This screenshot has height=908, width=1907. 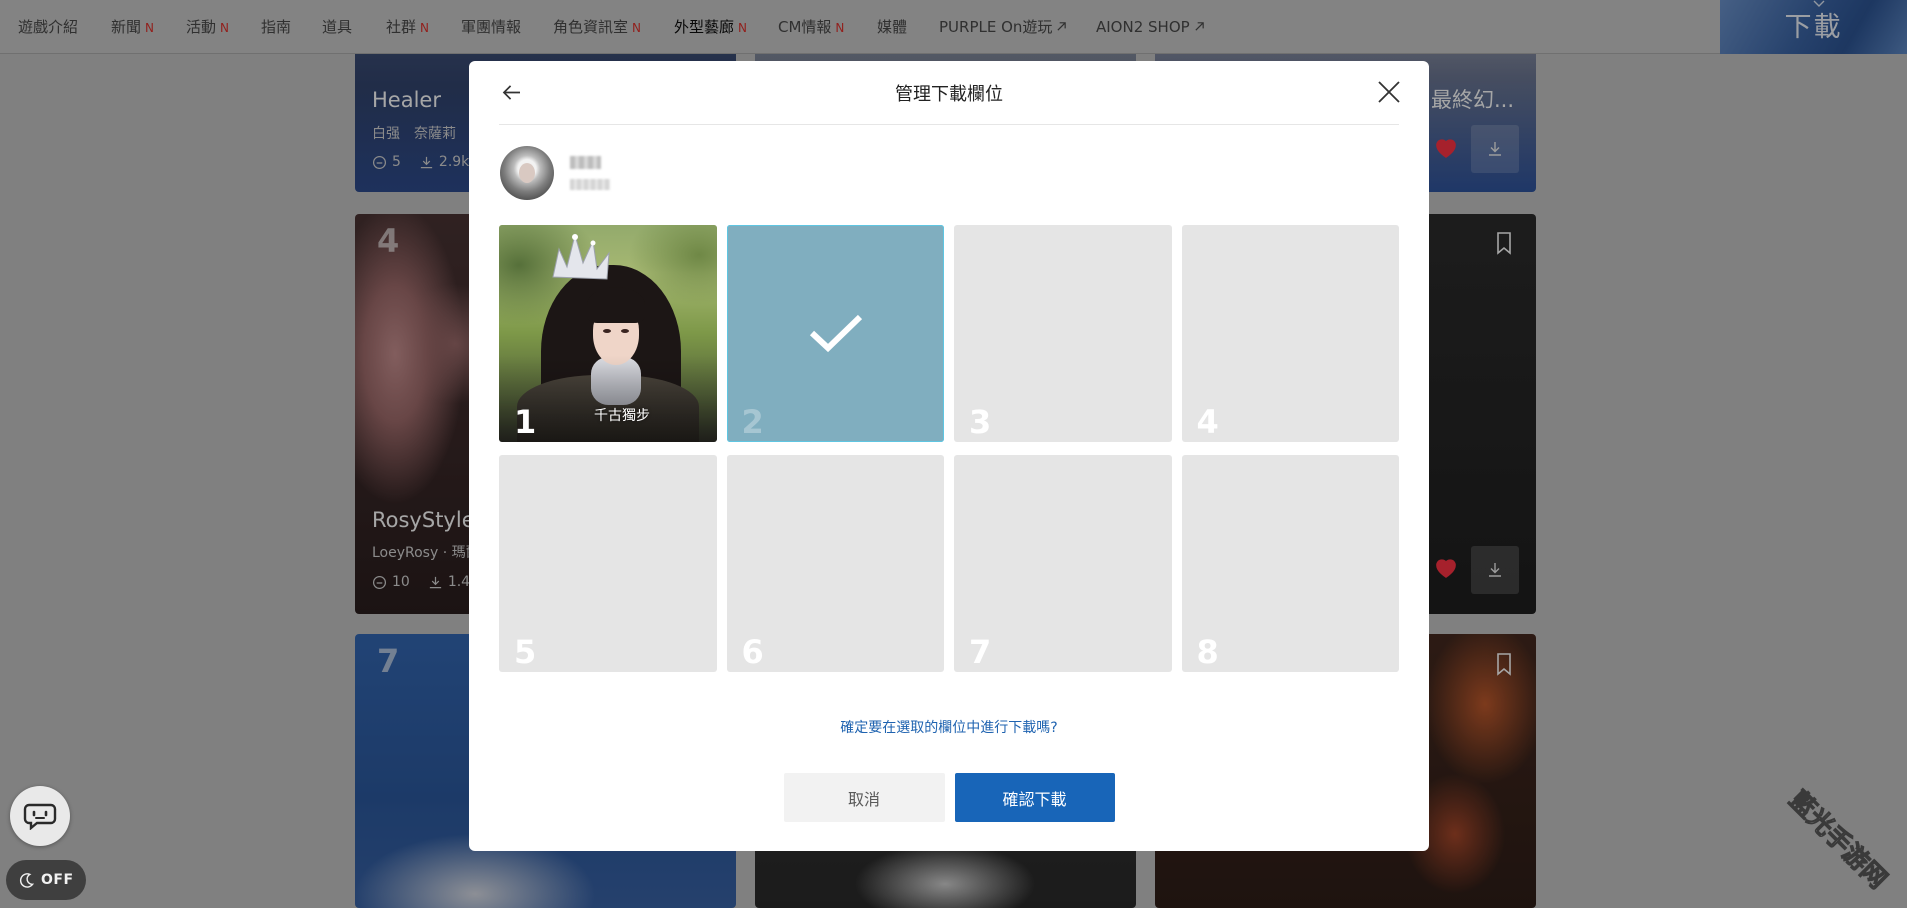 I want to click on confirm-download-button: 確認下載, so click(x=1034, y=797).